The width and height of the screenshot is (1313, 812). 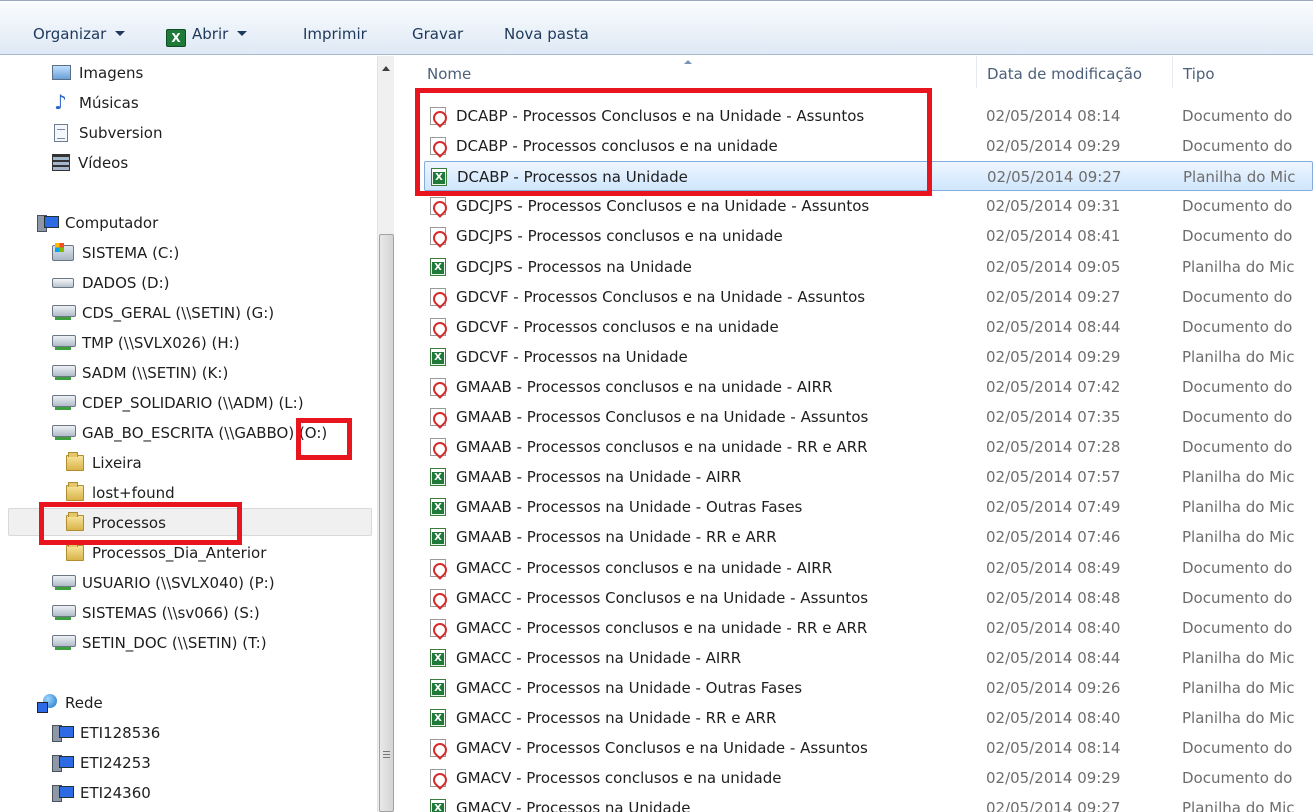 I want to click on video-library-icon, so click(x=61, y=162).